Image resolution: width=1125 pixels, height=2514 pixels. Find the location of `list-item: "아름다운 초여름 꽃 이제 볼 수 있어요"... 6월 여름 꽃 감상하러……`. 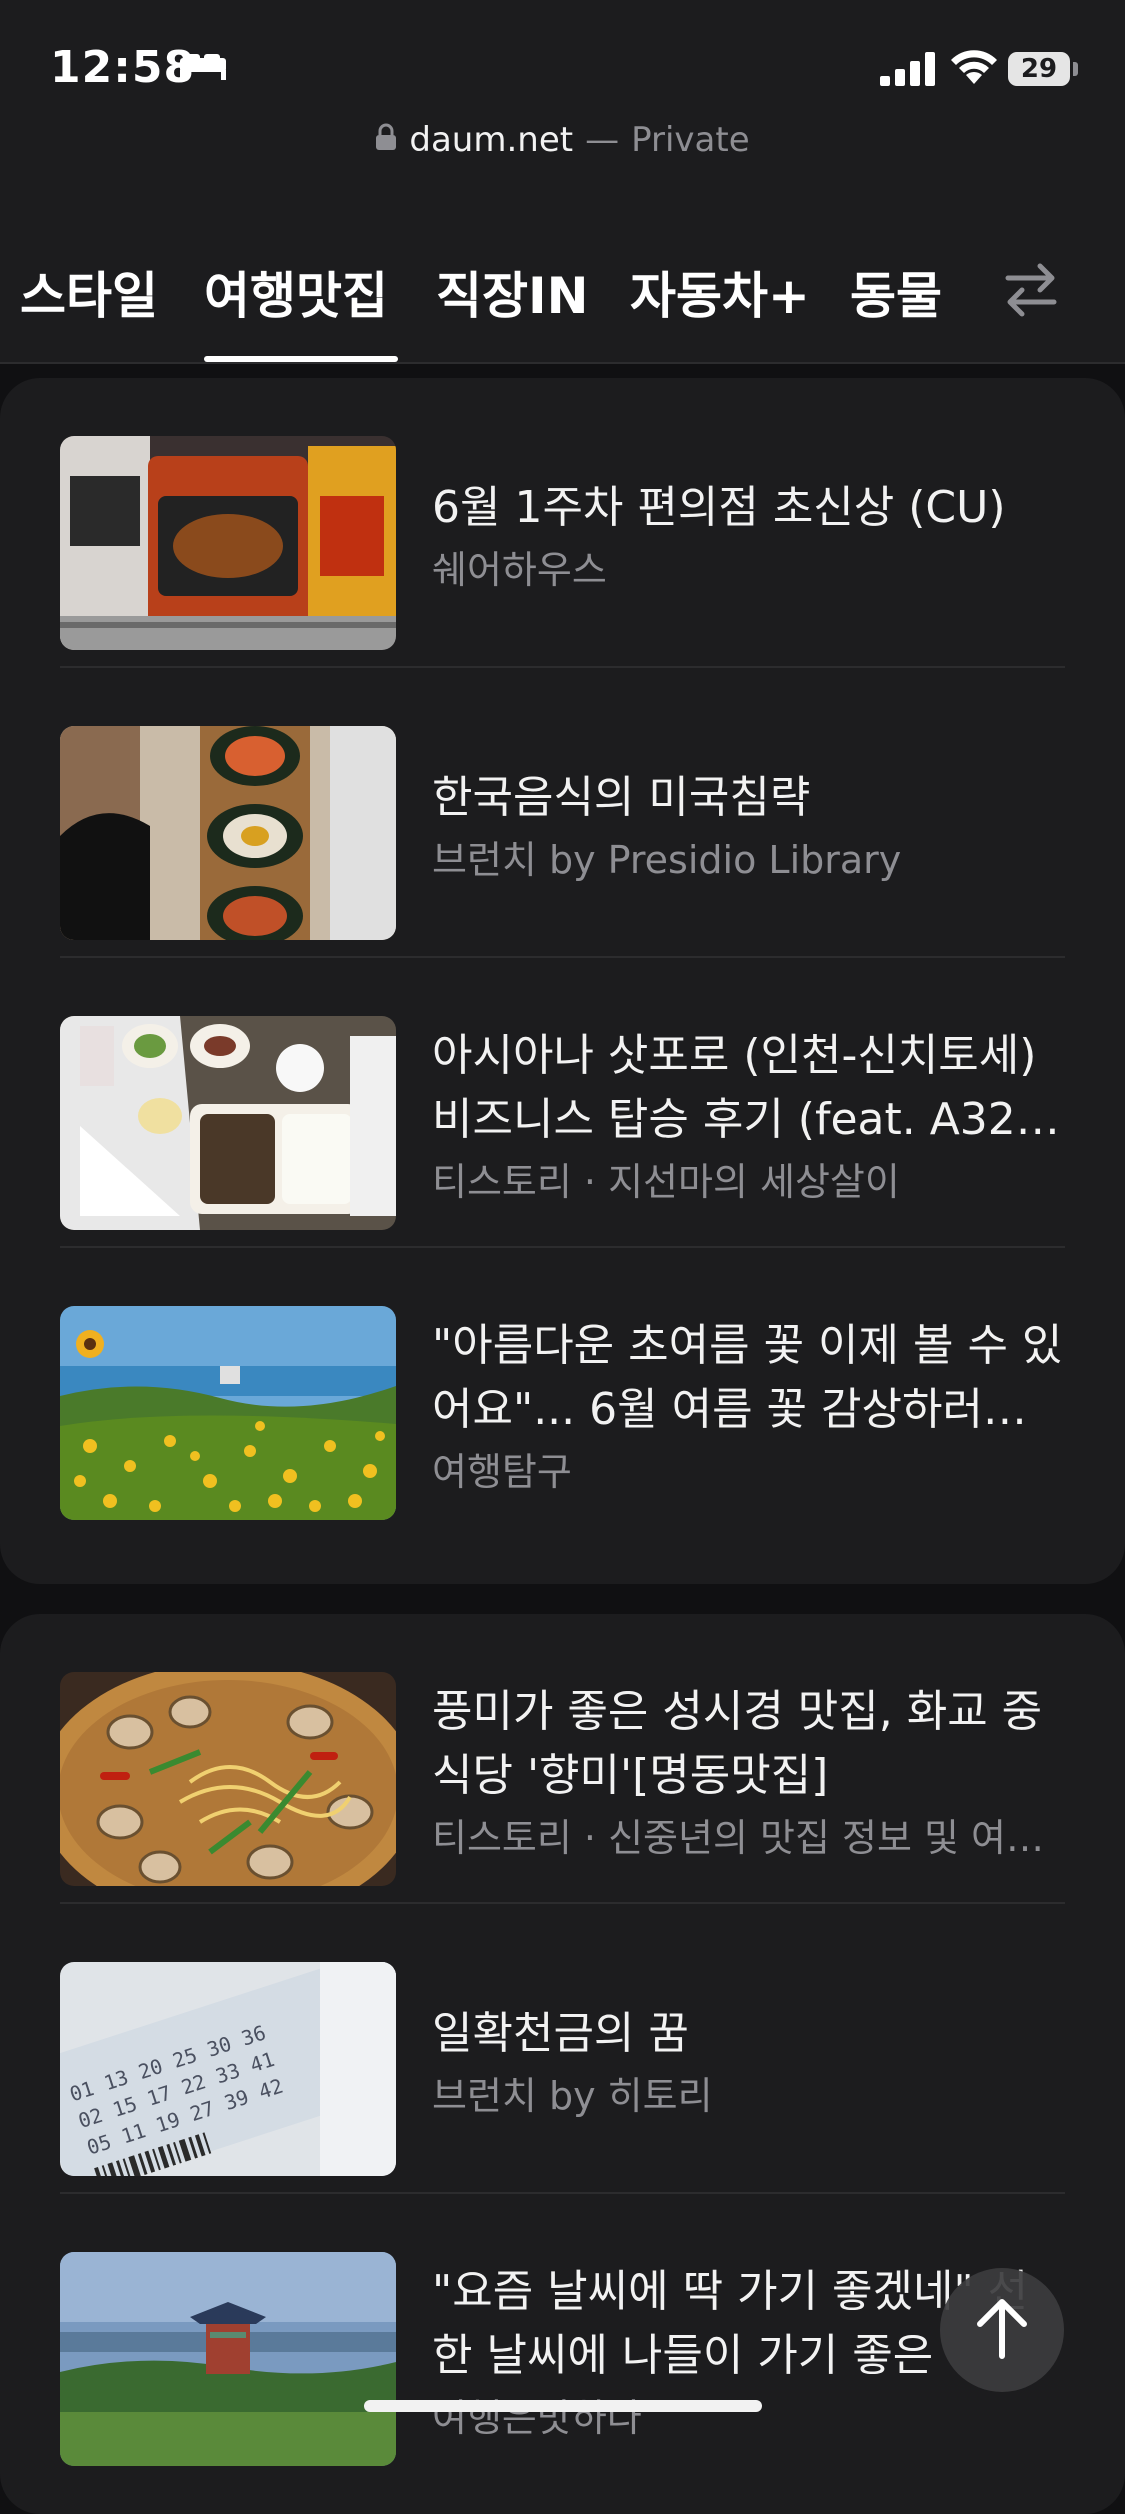

list-item: "아름다운 초여름 꽃 이제 볼 수 있어요"... 6월 여름 꽃 감상하러…… is located at coordinates (562, 1393).